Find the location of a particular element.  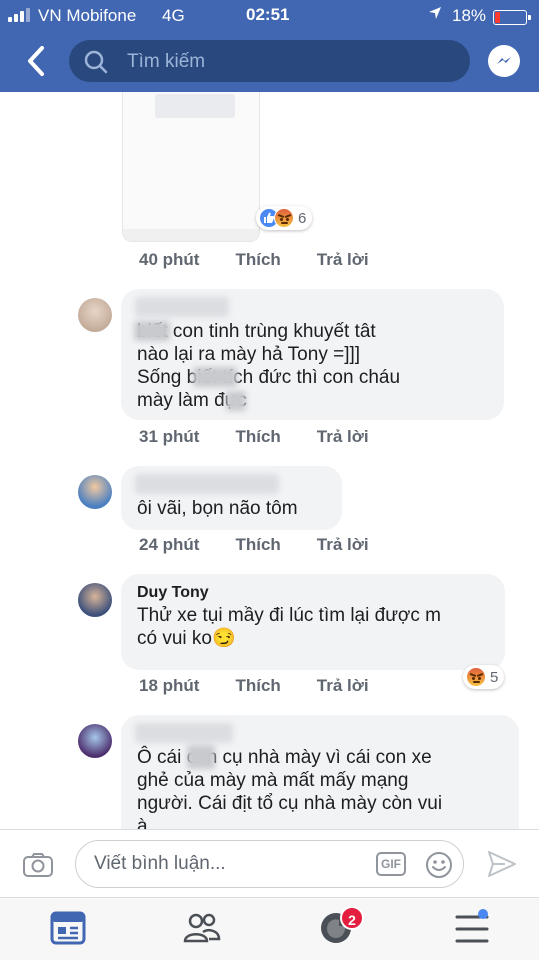

comment-meta: 31 phút Thích Trả lời is located at coordinates (272, 437).